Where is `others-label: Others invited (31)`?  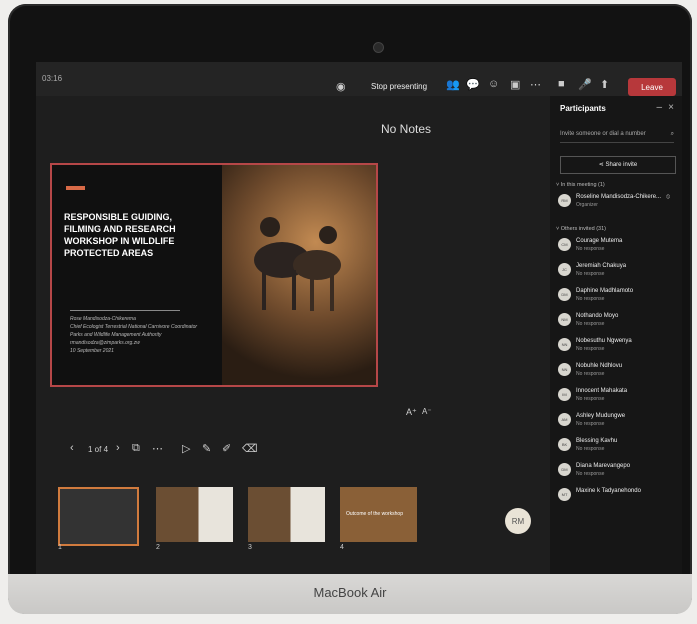 others-label: Others invited (31) is located at coordinates (583, 229).